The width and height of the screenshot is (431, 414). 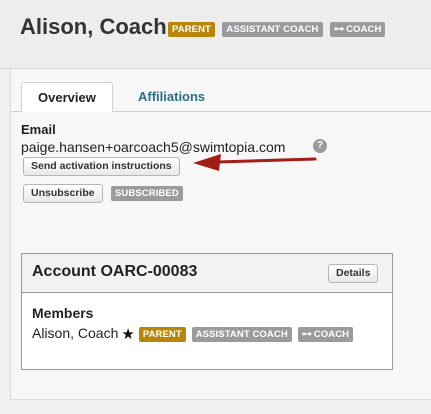 I want to click on member-assistant-coach-badge: ASSISTANT COACH, so click(x=241, y=334).